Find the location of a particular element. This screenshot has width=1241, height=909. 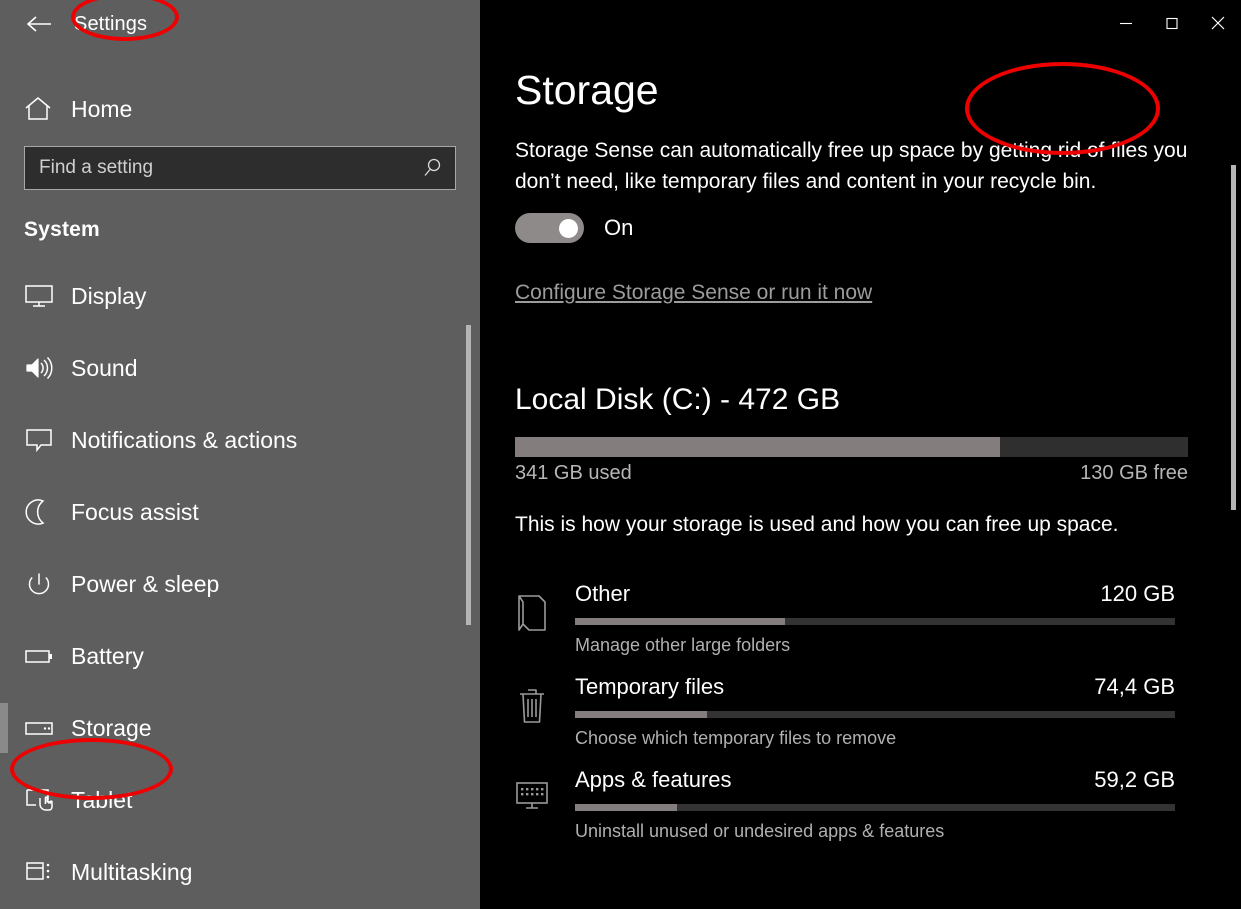

sidebar-item-label: Battery is located at coordinates (107, 655).